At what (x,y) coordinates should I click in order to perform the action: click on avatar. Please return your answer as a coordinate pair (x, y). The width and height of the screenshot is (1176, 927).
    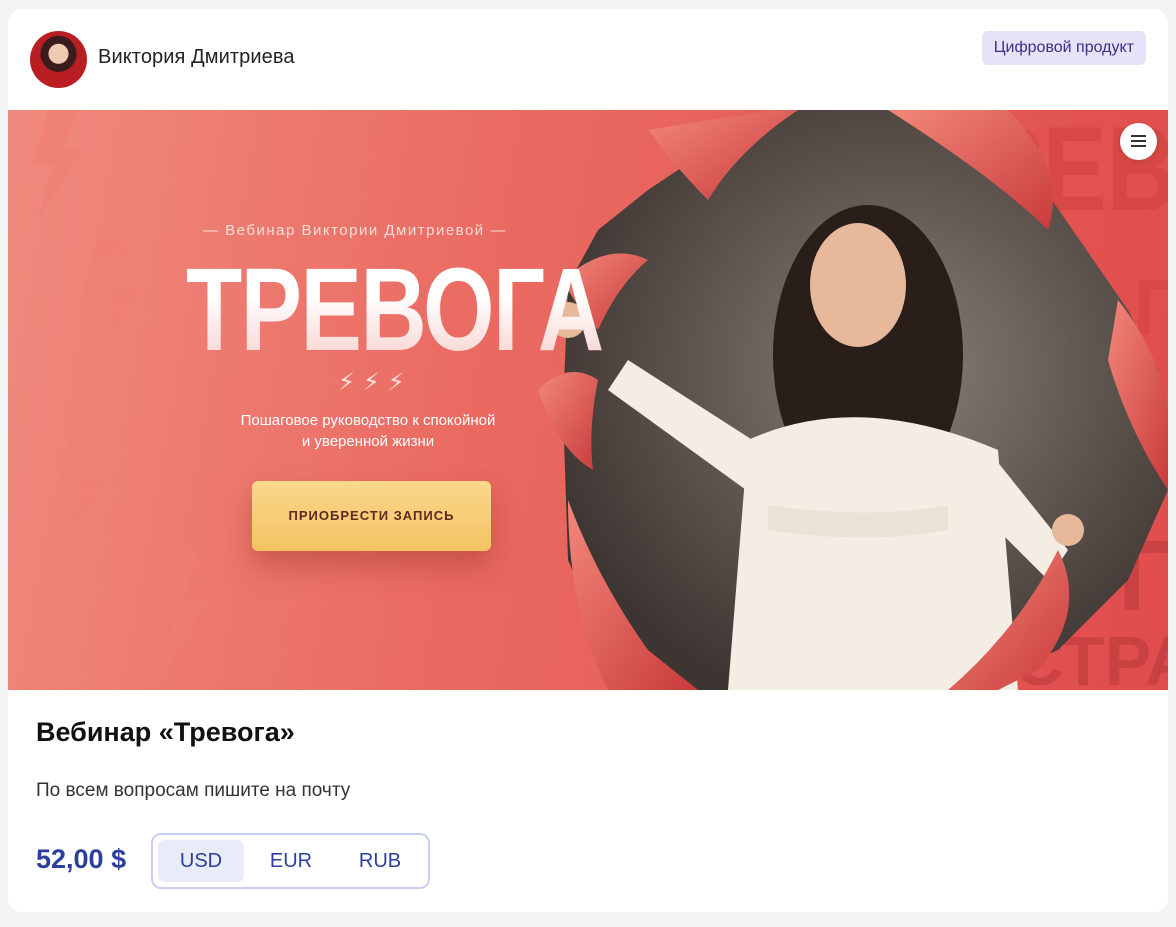
    Looking at the image, I should click on (58, 59).